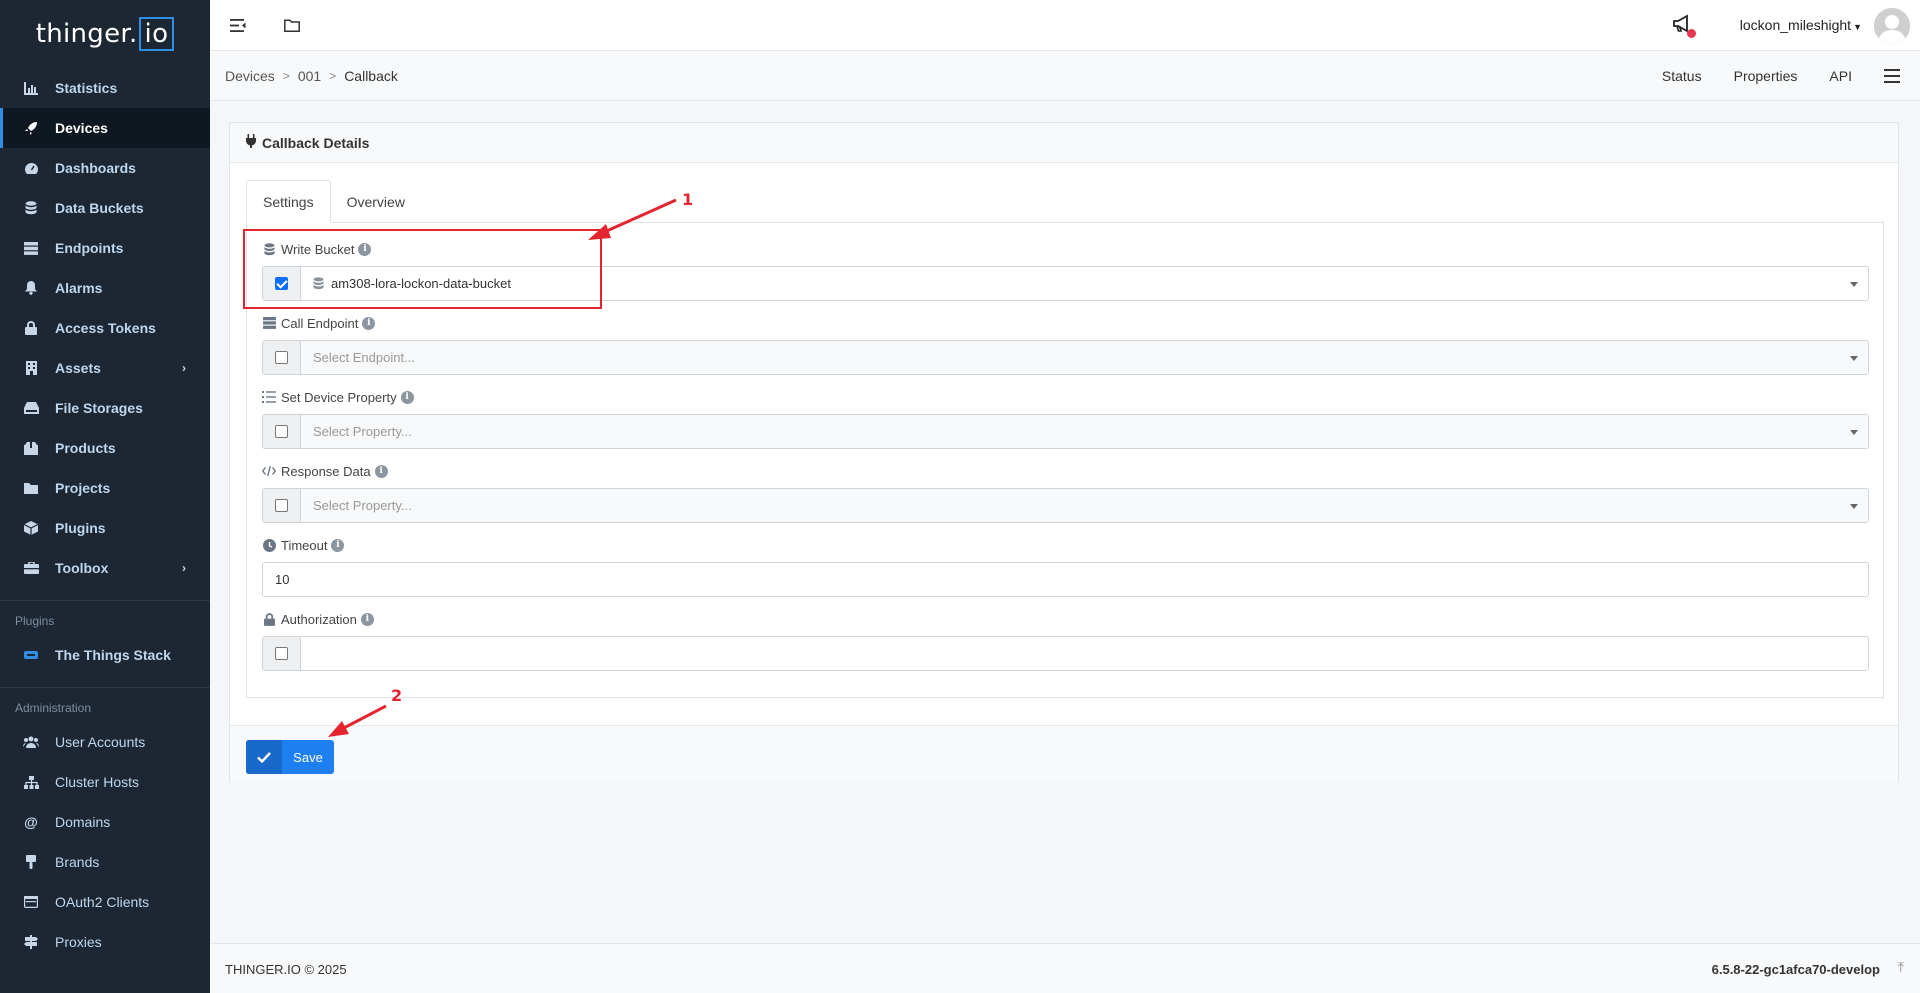  What do you see at coordinates (688, 199) in the screenshot?
I see `annotation-number-1: 1` at bounding box center [688, 199].